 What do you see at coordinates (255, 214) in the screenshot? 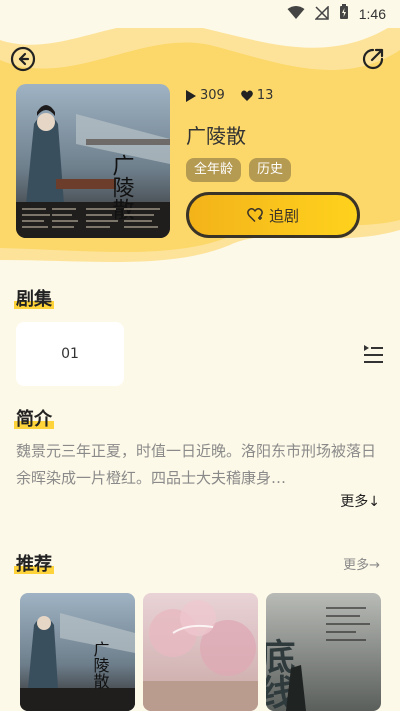
I see `heart-plus-icon` at bounding box center [255, 214].